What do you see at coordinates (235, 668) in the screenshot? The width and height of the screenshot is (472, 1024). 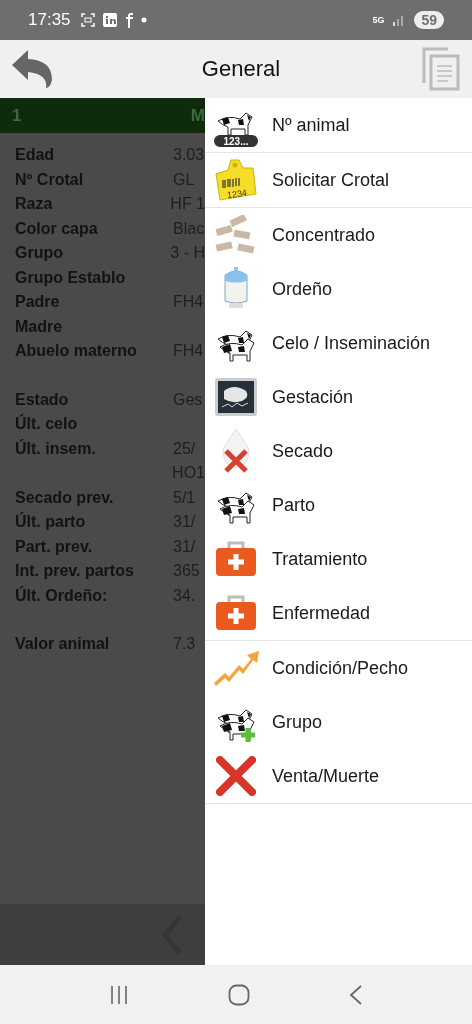 I see `rising-arrow-icon` at bounding box center [235, 668].